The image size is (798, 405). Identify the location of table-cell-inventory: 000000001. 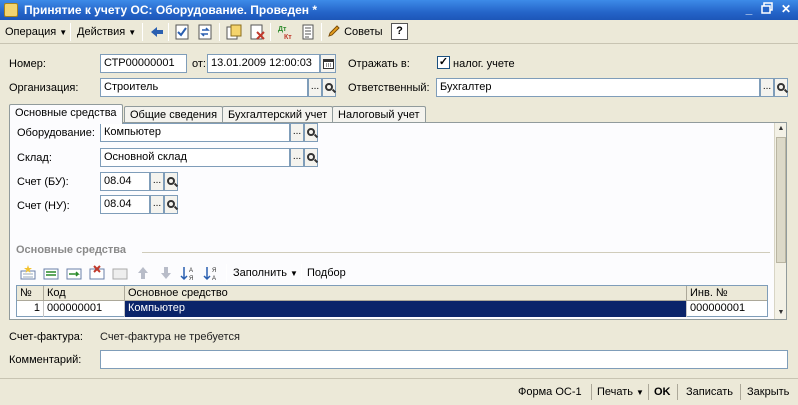
(727, 309).